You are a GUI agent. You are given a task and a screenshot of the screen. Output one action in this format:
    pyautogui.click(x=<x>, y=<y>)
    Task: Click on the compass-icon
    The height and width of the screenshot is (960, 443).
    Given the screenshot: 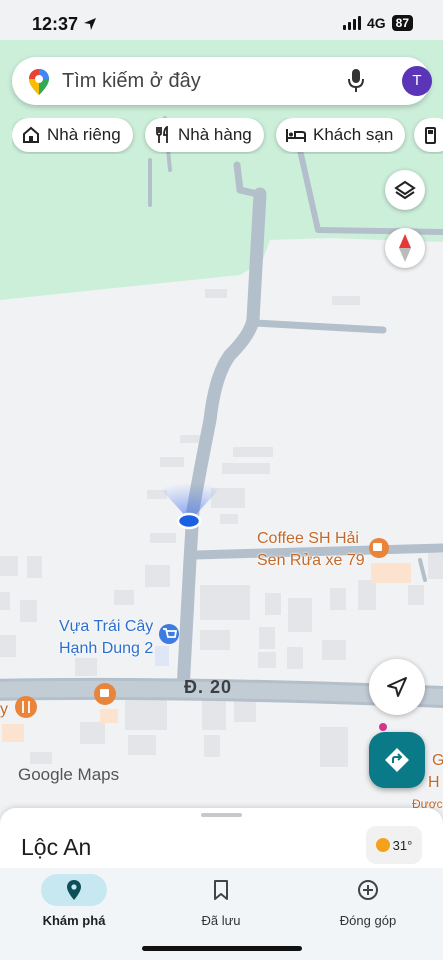 What is the action you would take?
    pyautogui.click(x=405, y=248)
    